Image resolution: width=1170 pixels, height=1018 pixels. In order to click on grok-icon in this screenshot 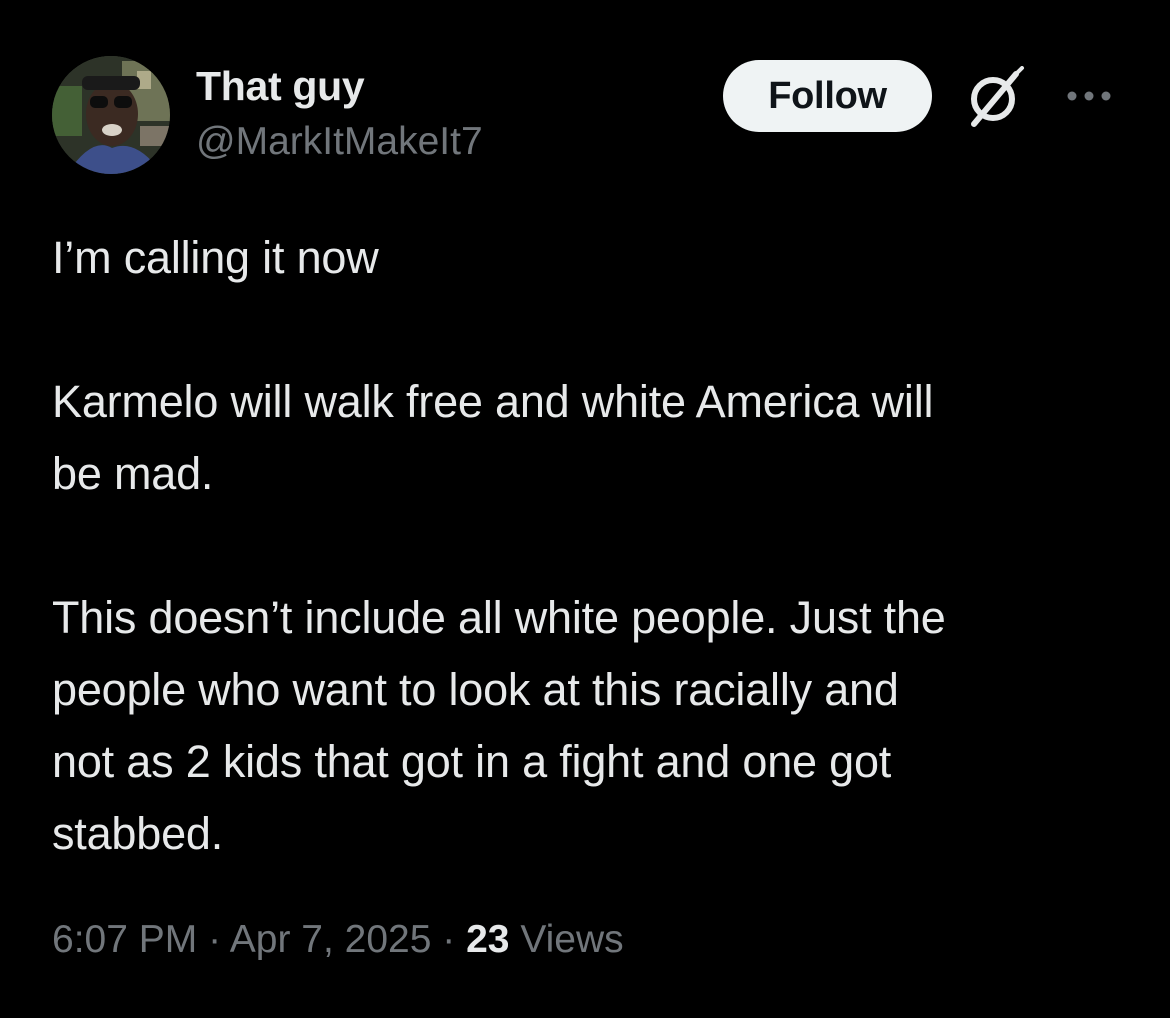, I will do `click(995, 97)`.